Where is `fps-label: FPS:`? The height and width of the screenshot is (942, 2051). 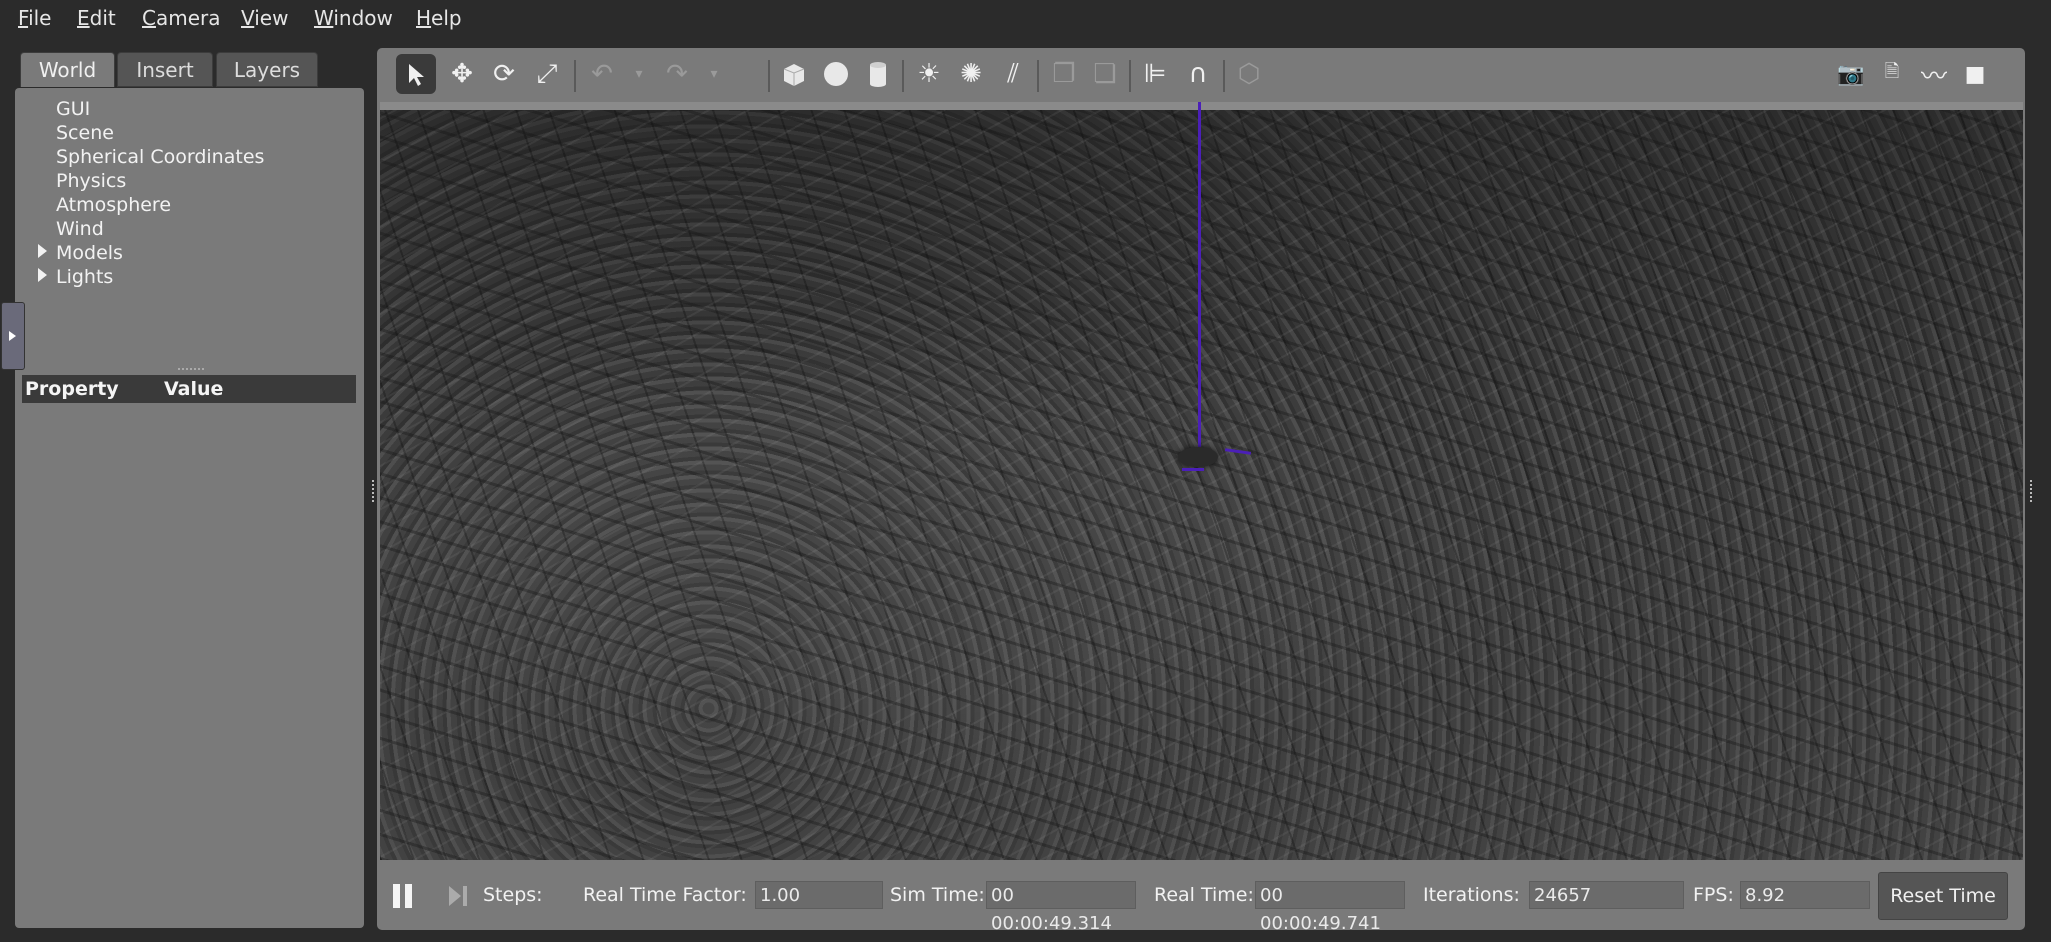 fps-label: FPS: is located at coordinates (1713, 895).